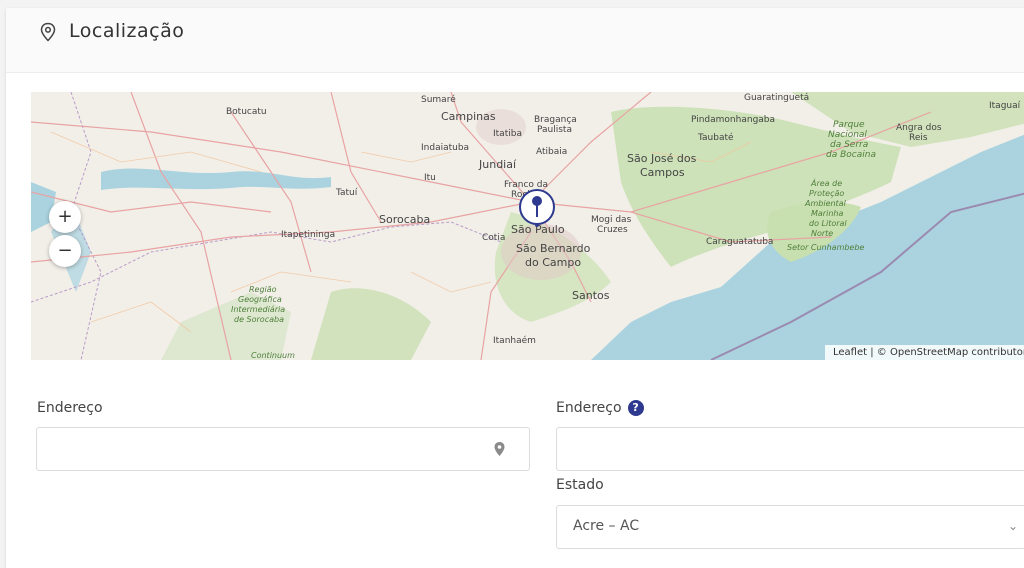 This screenshot has width=1024, height=568. Describe the element at coordinates (662, 158) in the screenshot. I see `map-label: São José dos` at that location.